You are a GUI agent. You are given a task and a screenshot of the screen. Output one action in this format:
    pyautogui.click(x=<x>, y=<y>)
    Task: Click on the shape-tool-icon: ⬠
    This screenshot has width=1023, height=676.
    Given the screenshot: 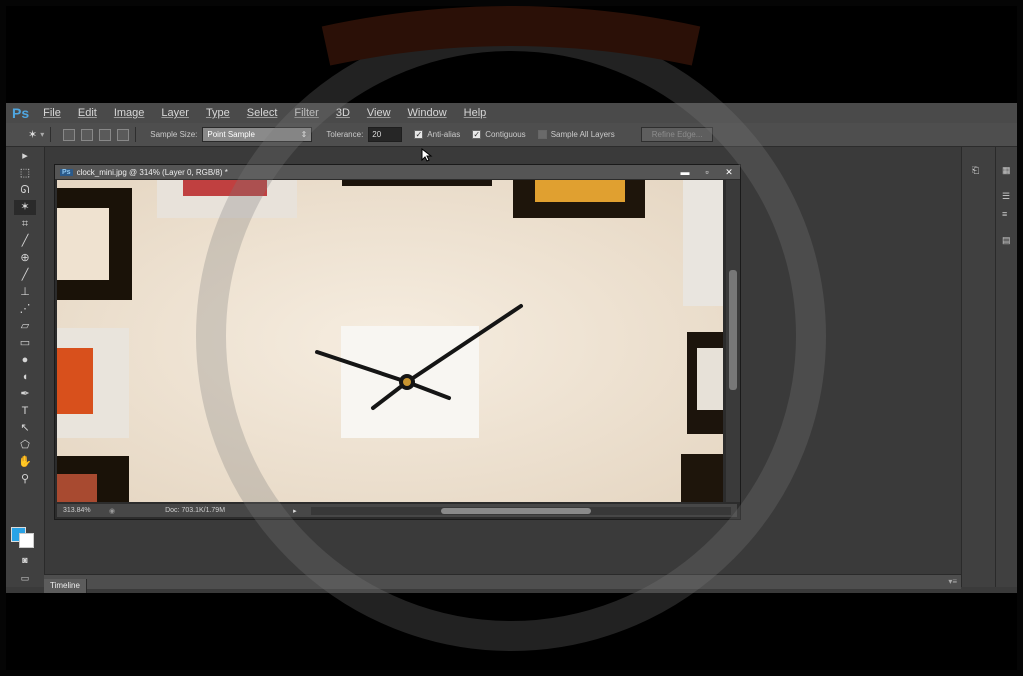 What is the action you would take?
    pyautogui.click(x=25, y=445)
    